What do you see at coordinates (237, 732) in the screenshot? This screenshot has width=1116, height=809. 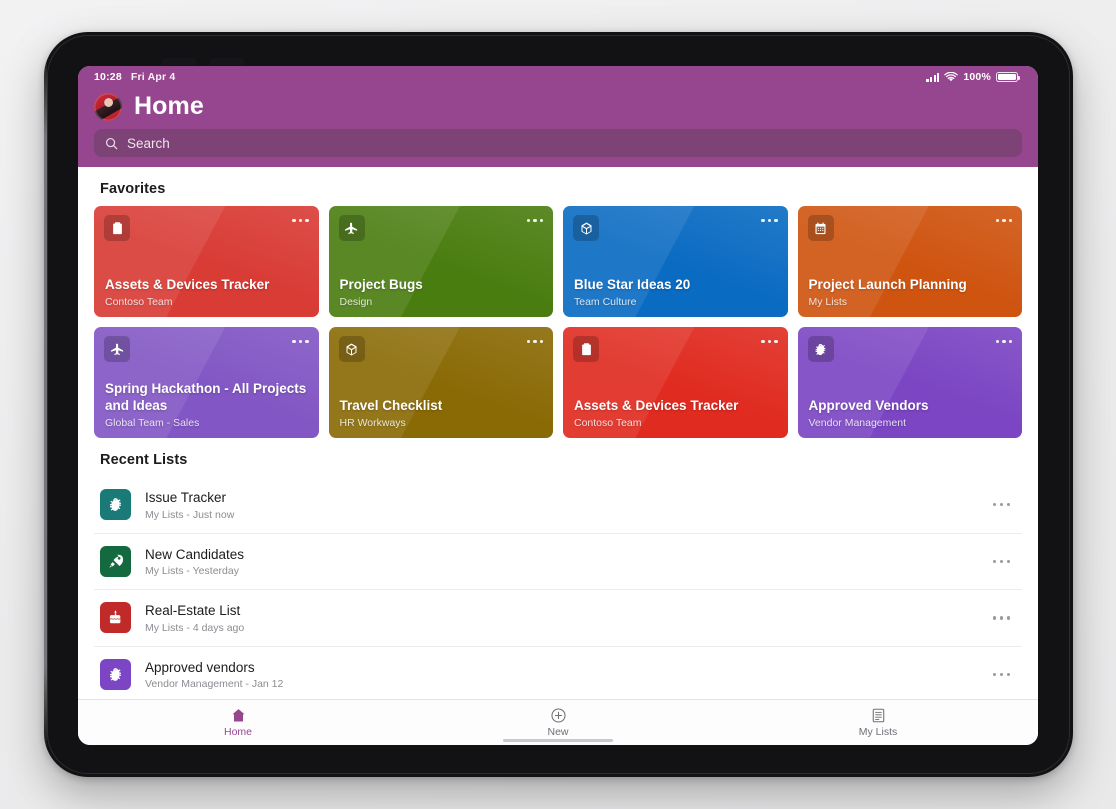 I see `tab-label: Home` at bounding box center [237, 732].